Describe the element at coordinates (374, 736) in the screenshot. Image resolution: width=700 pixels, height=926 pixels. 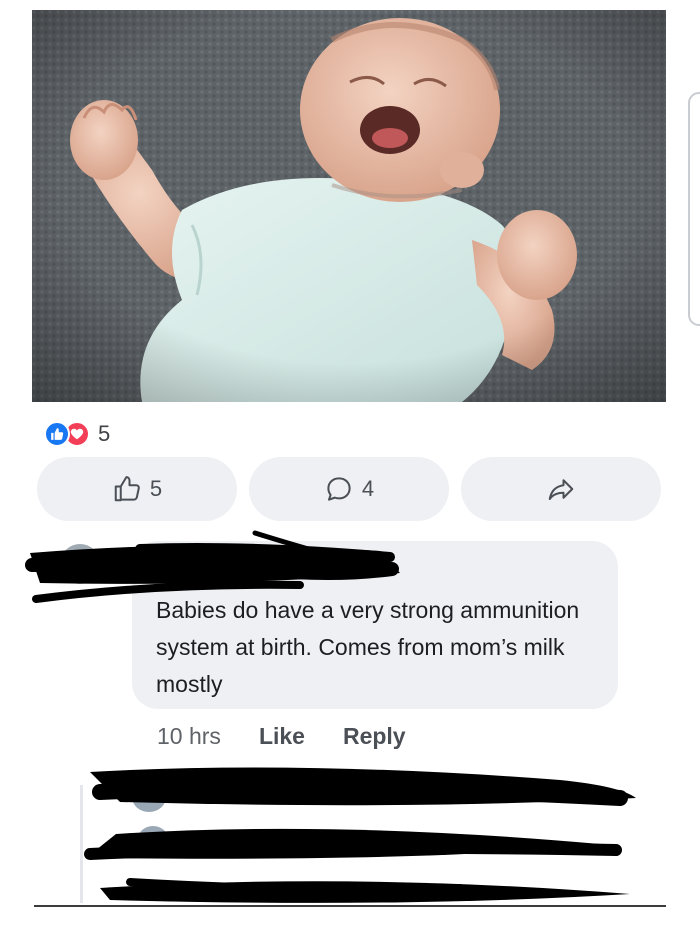
I see `comment-reply-link: Reply` at that location.